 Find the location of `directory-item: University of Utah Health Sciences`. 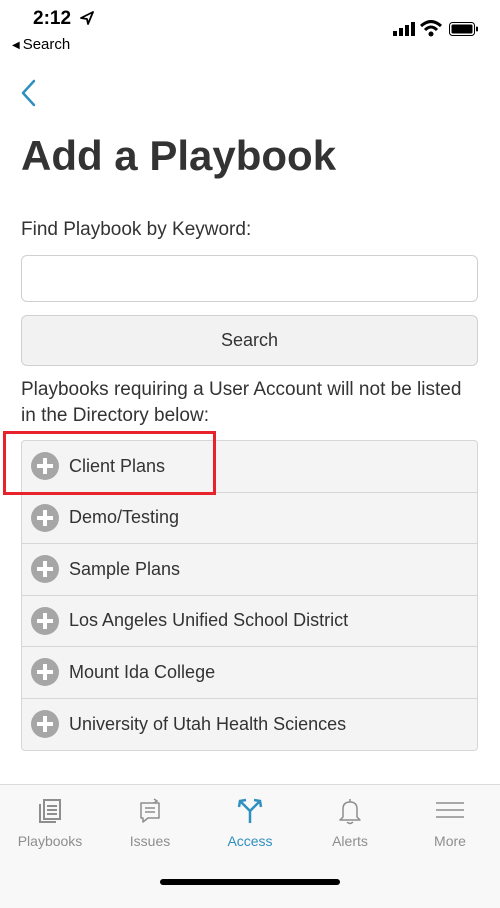

directory-item: University of Utah Health Sciences is located at coordinates (249, 725).